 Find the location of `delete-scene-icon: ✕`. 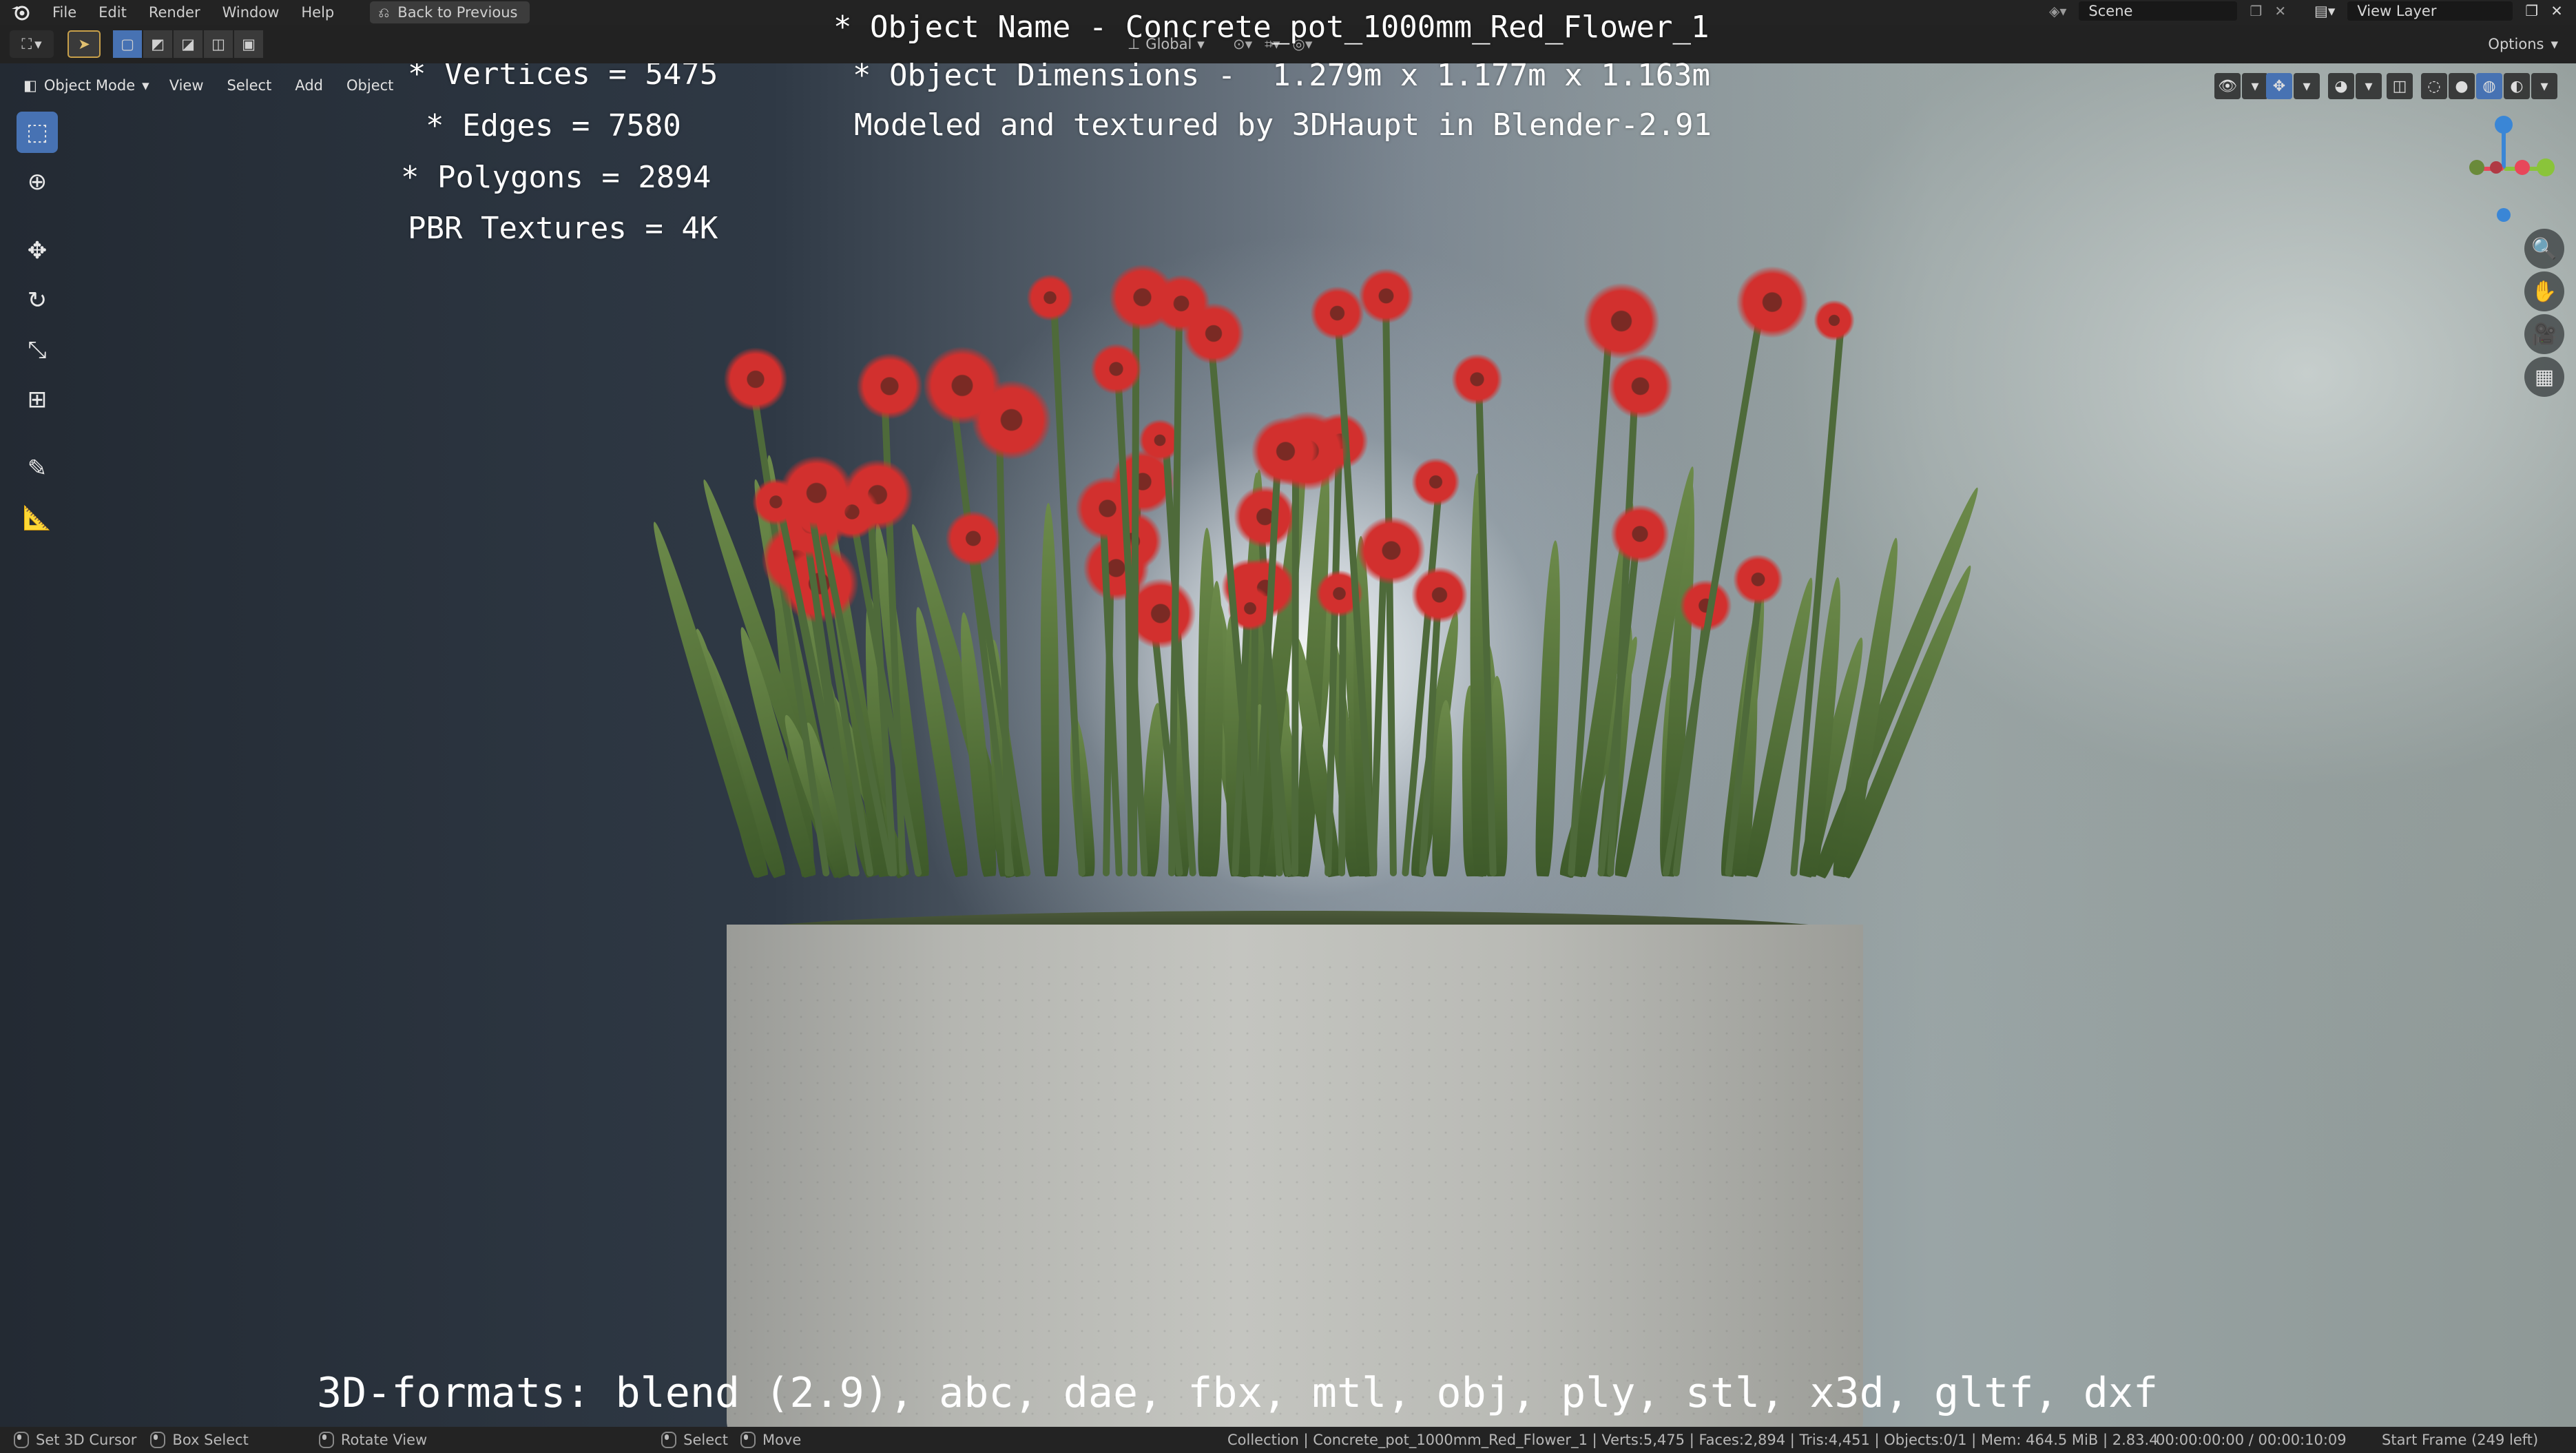

delete-scene-icon: ✕ is located at coordinates (2280, 11).